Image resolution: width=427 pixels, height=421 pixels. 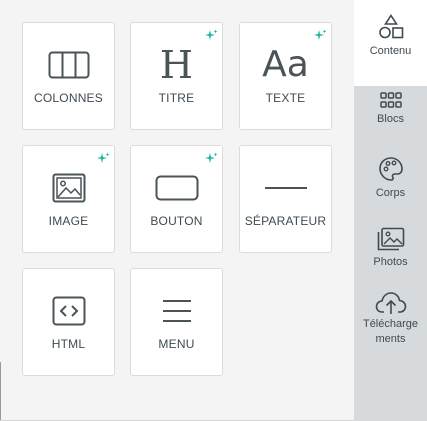 I want to click on tile-image: IMAGE, so click(x=68, y=199).